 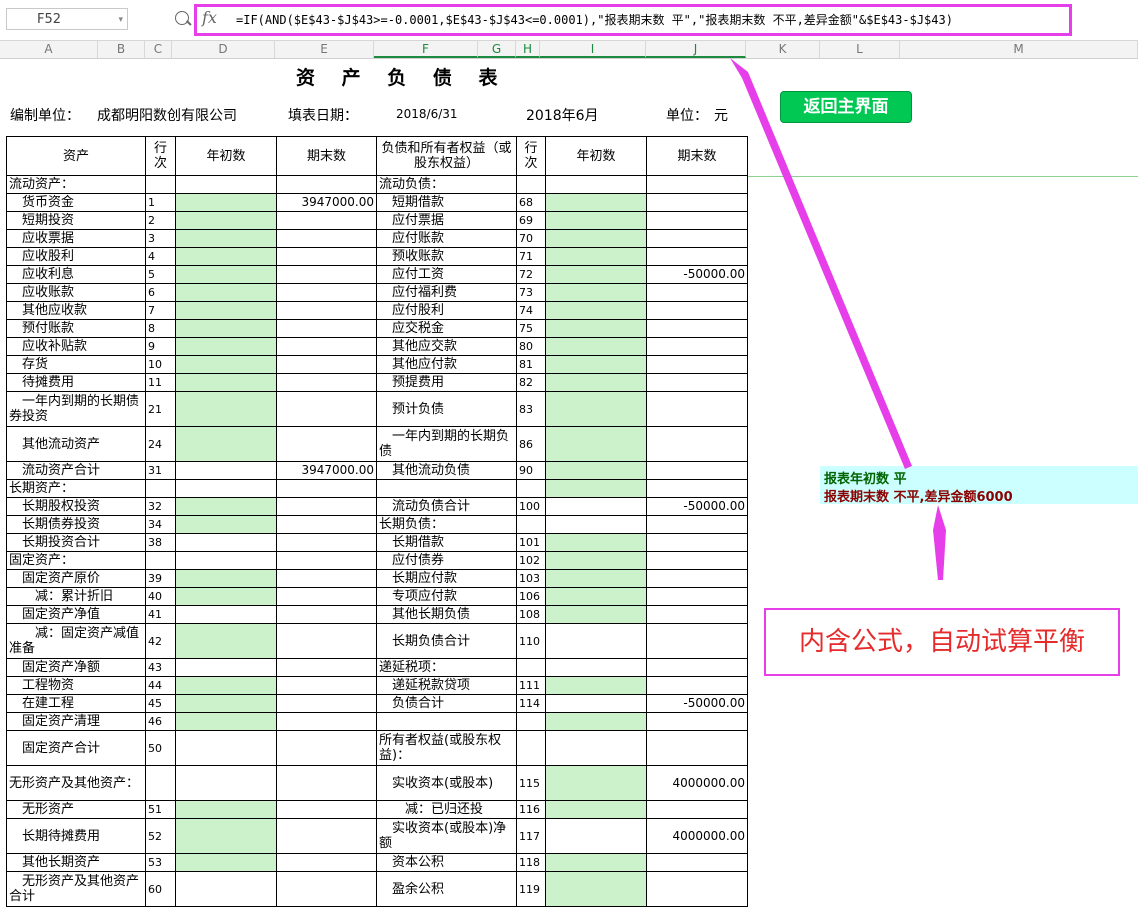 I want to click on liability-line-no: 110, so click(x=531, y=641).